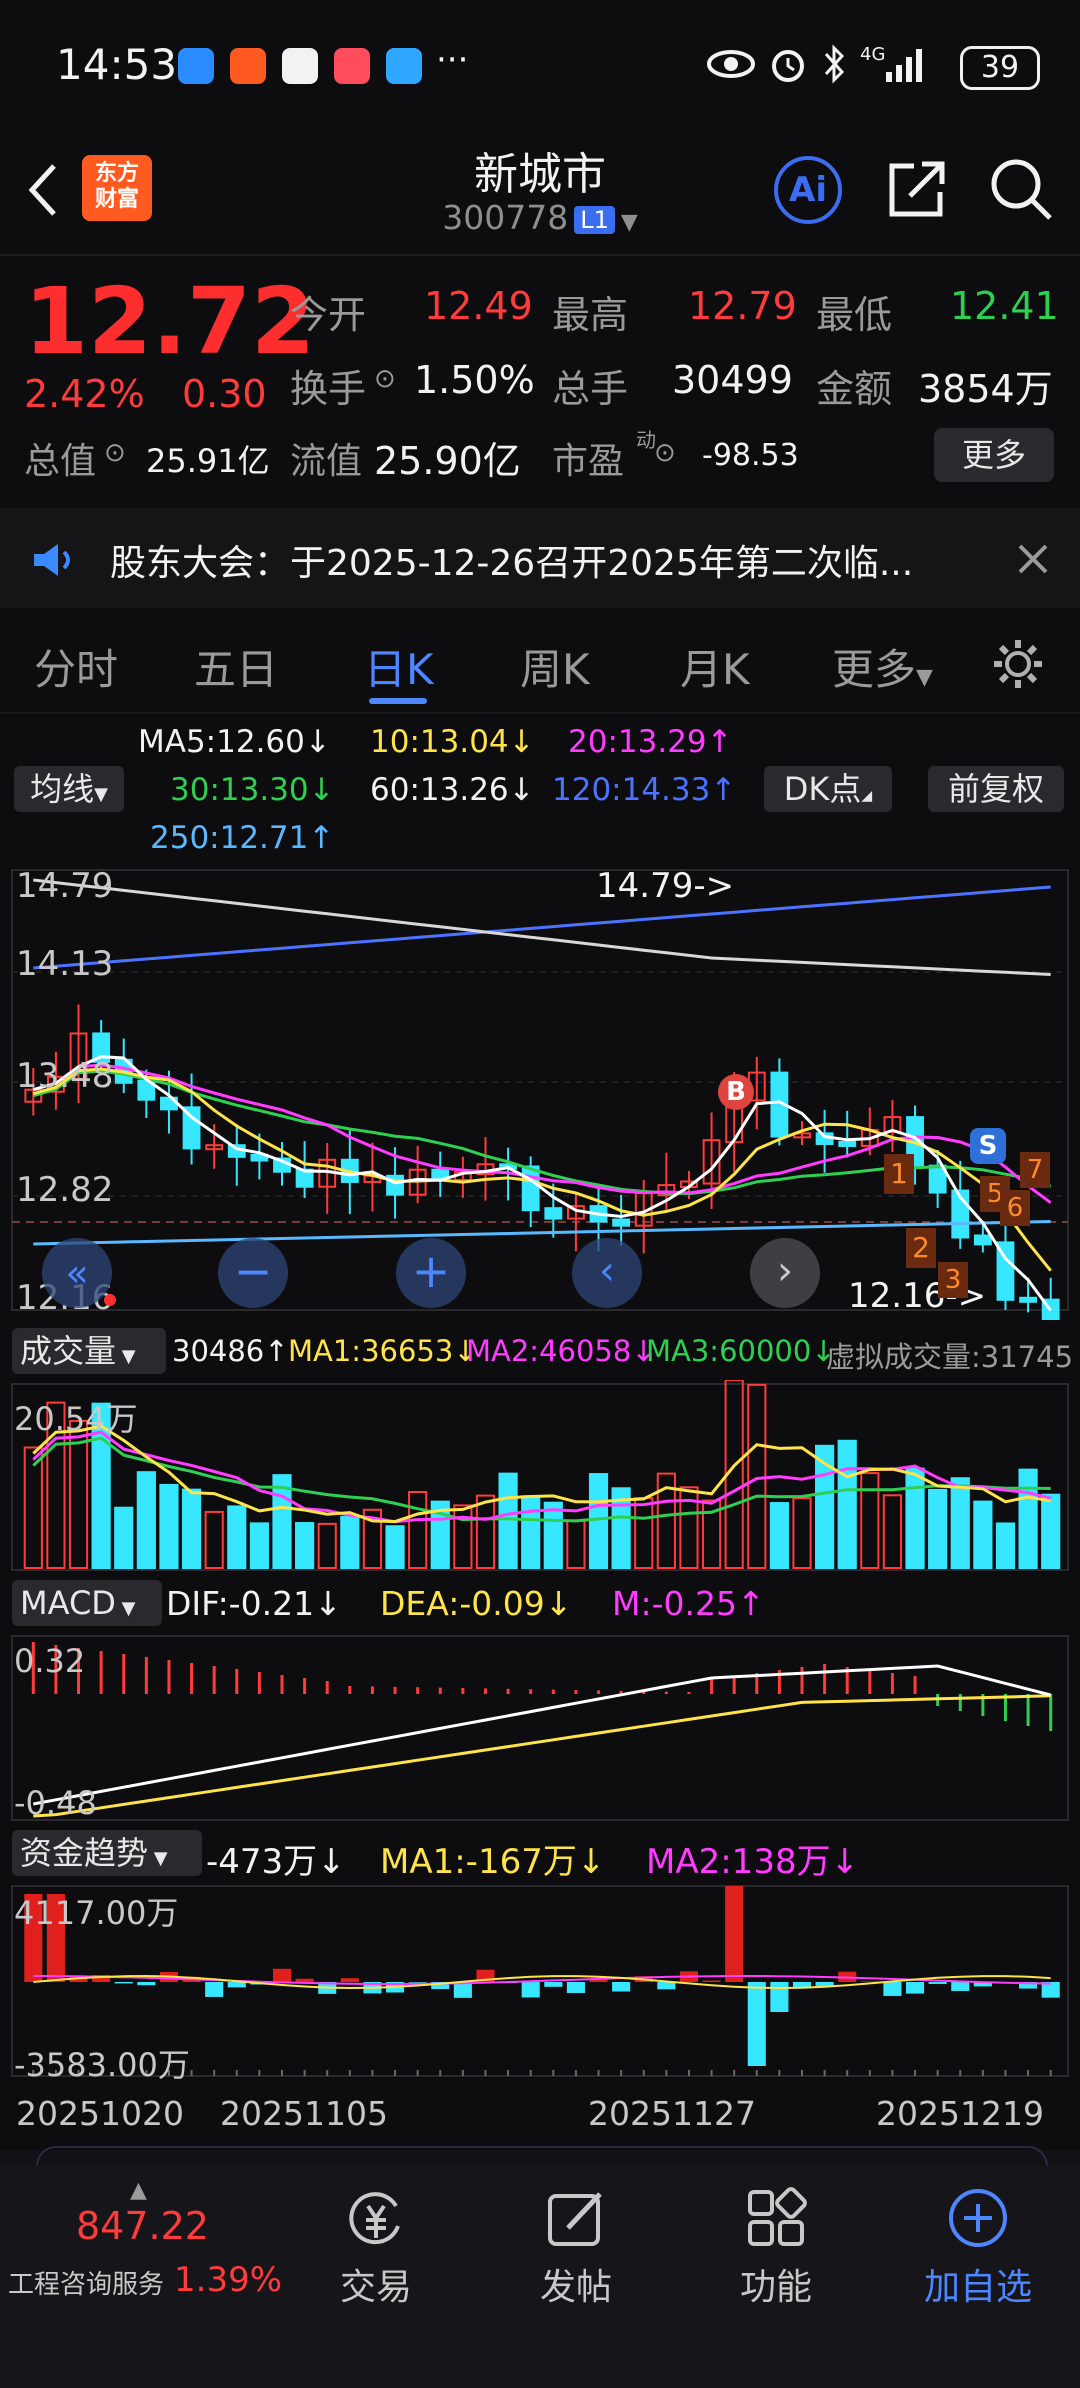 Image resolution: width=1080 pixels, height=2388 pixels. I want to click on fund-trend-selector: 资金趋势 ▼, so click(107, 1853).